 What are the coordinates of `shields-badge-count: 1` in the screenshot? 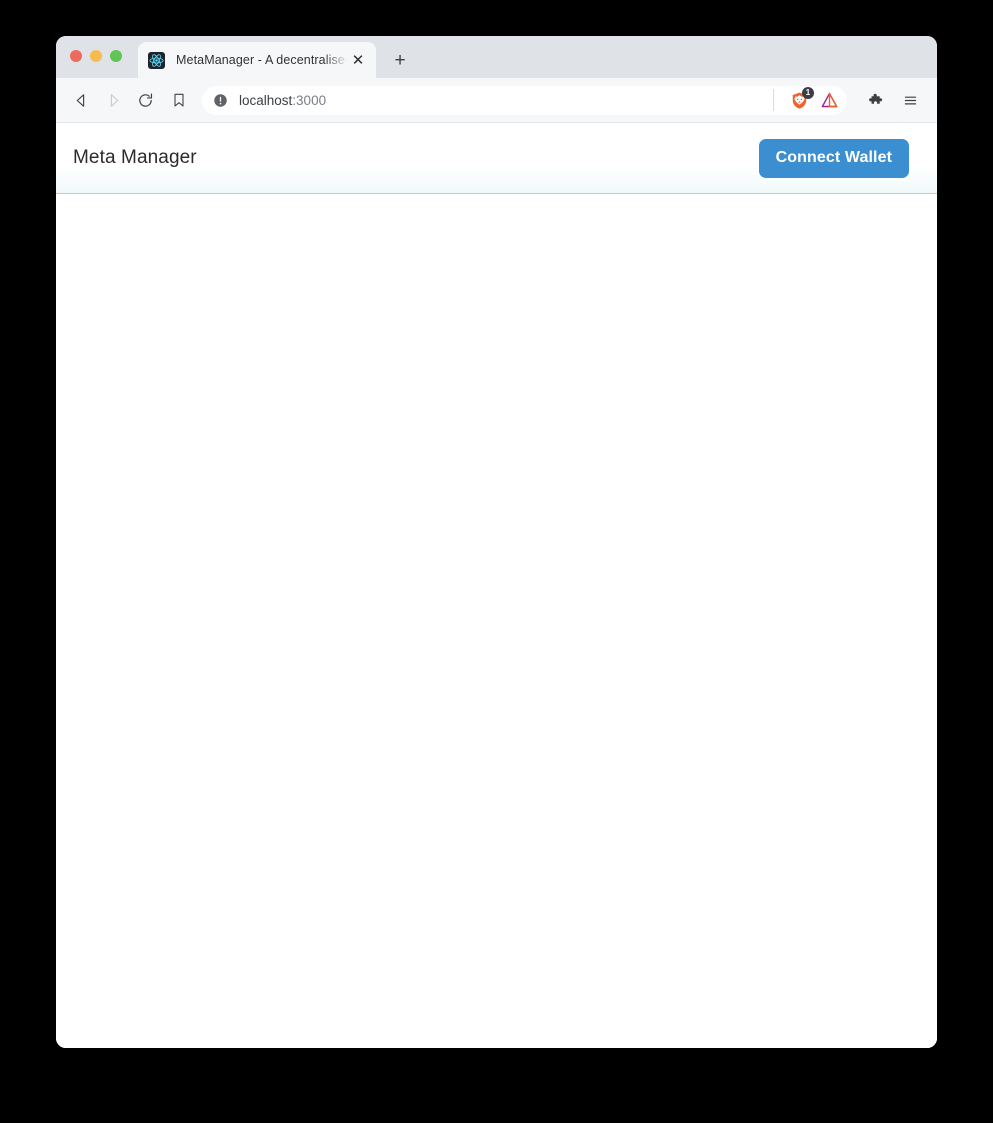 It's located at (808, 93).